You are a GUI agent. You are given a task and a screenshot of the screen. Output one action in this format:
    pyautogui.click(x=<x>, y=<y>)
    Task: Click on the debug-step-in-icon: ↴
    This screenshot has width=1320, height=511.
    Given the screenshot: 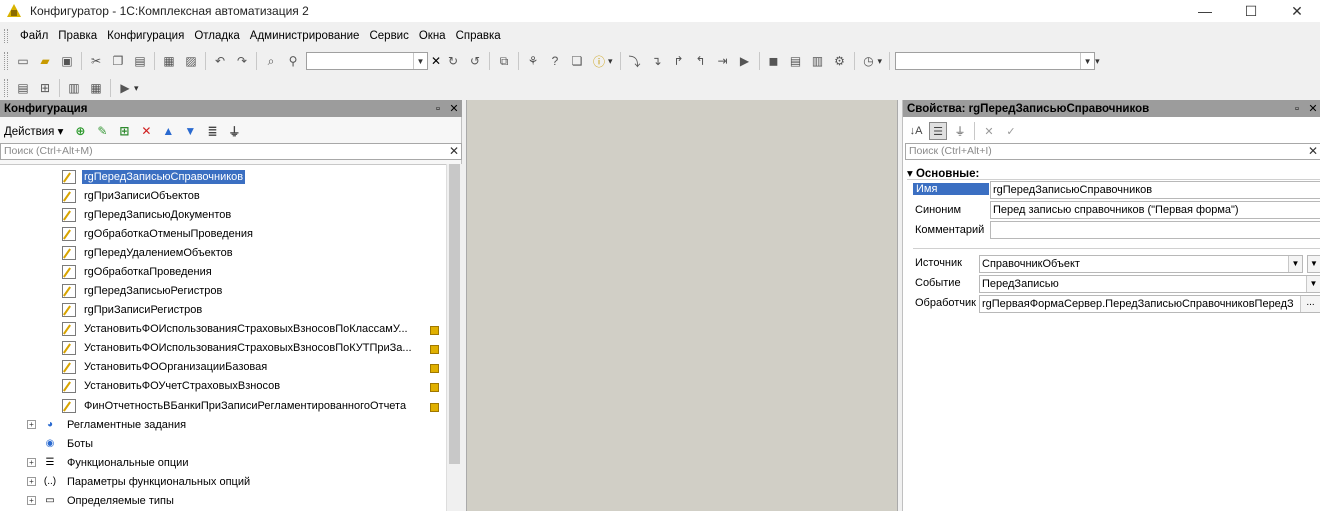 What is the action you would take?
    pyautogui.click(x=657, y=61)
    